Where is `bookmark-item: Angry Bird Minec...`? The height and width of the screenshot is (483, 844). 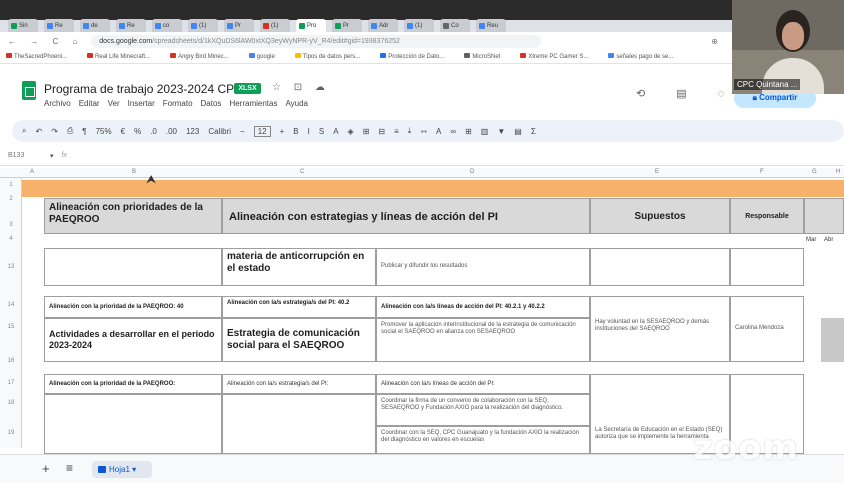 bookmark-item: Angry Bird Minec... is located at coordinates (204, 56).